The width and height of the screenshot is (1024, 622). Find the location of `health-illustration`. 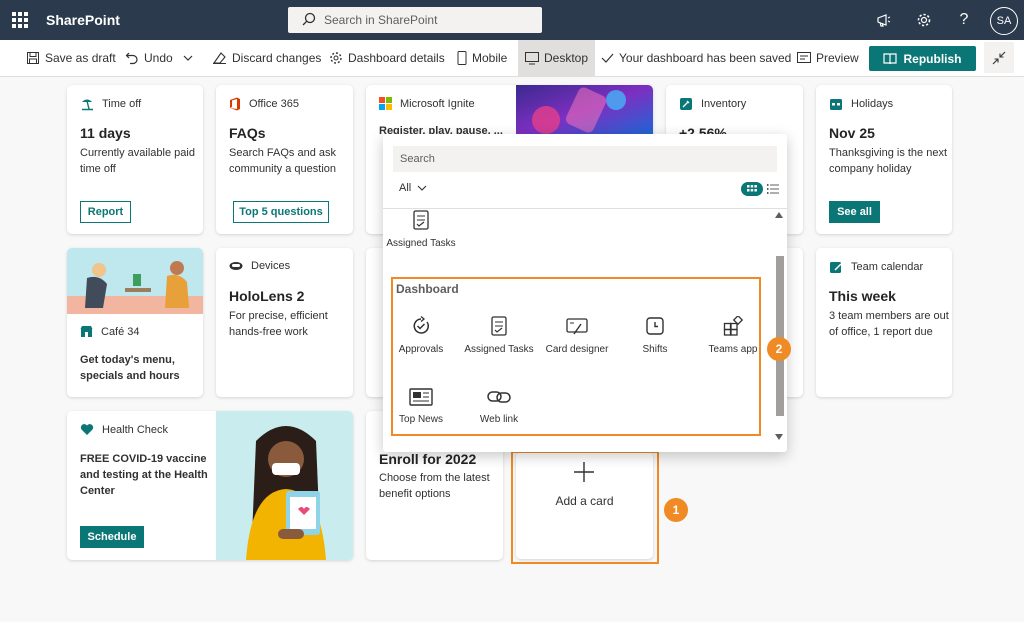

health-illustration is located at coordinates (284, 485).